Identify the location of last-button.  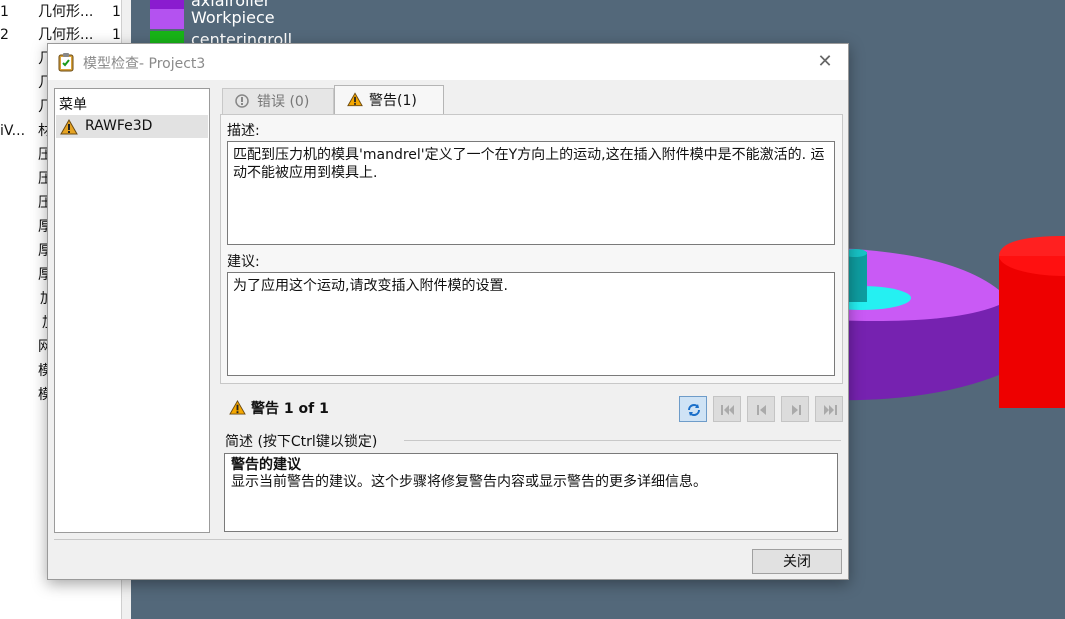
(829, 409).